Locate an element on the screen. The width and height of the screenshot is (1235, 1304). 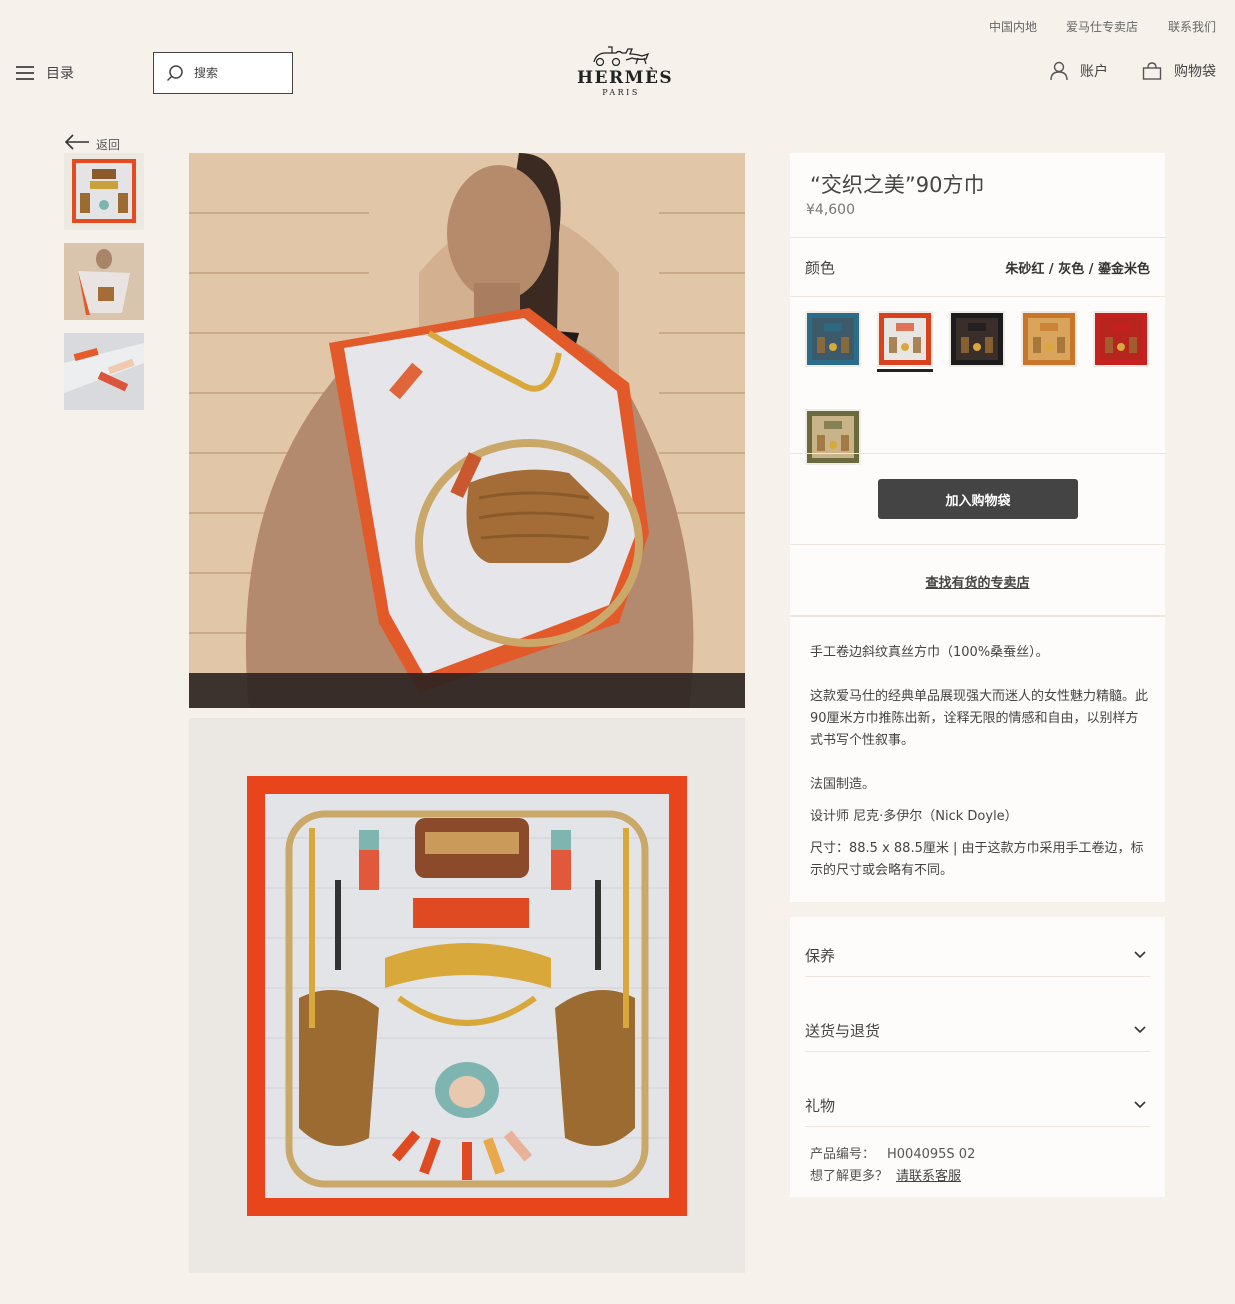
sku-value: H004095S 02 is located at coordinates (931, 1154).